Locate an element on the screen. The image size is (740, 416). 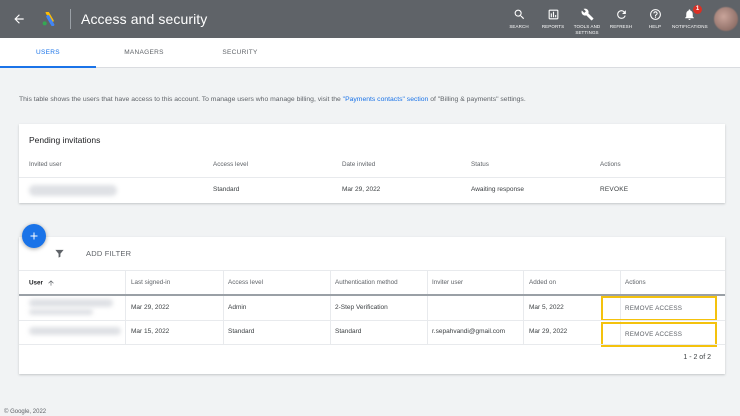
payments-contacts-link: "Payments contacts" section is located at coordinates (386, 99).